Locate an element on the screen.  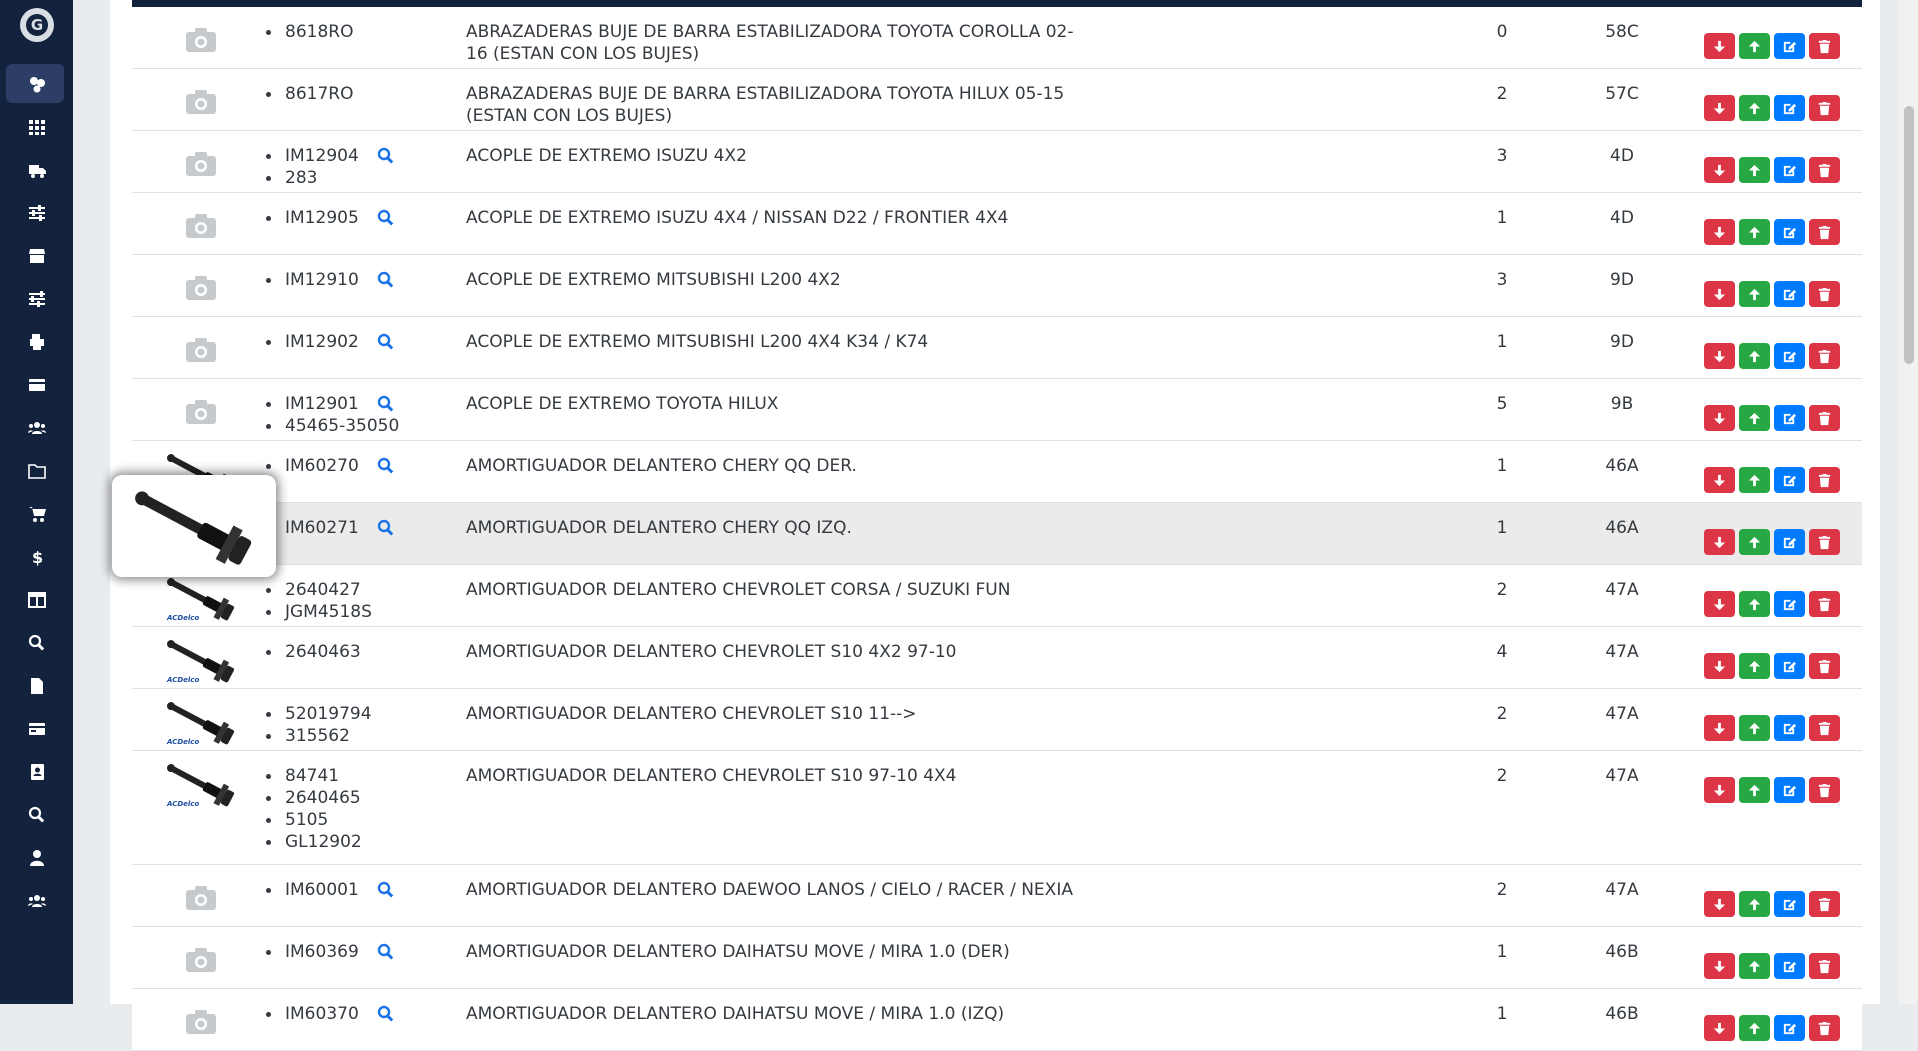
sidebar-item-cart is located at coordinates (36, 513).